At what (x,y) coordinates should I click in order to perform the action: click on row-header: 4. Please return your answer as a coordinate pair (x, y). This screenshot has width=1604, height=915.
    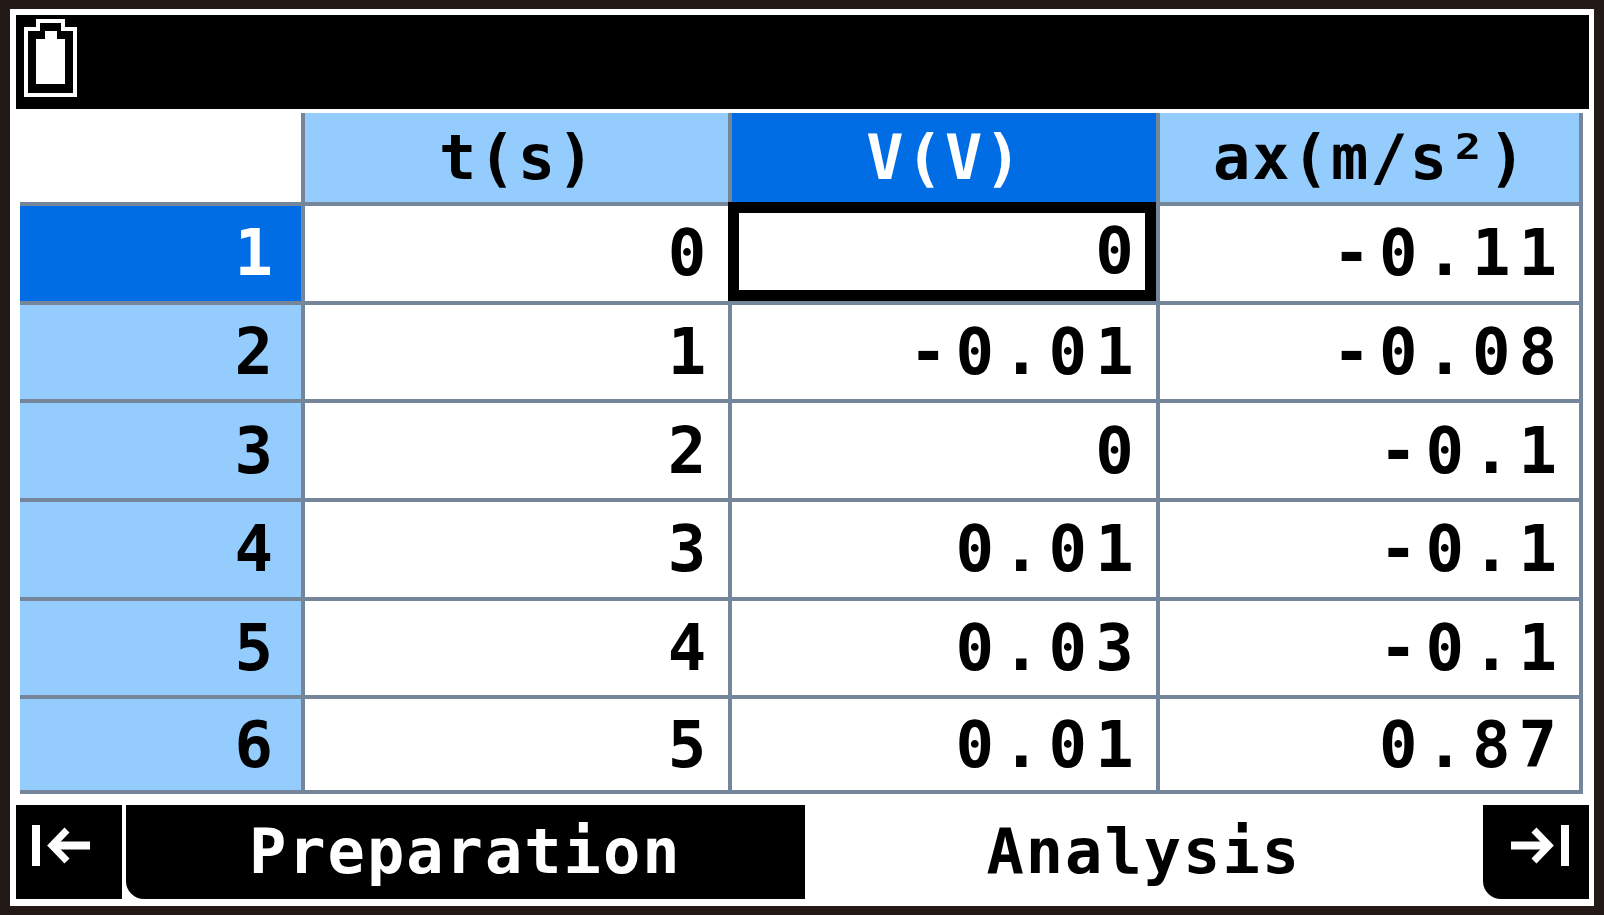
    Looking at the image, I should click on (160, 547).